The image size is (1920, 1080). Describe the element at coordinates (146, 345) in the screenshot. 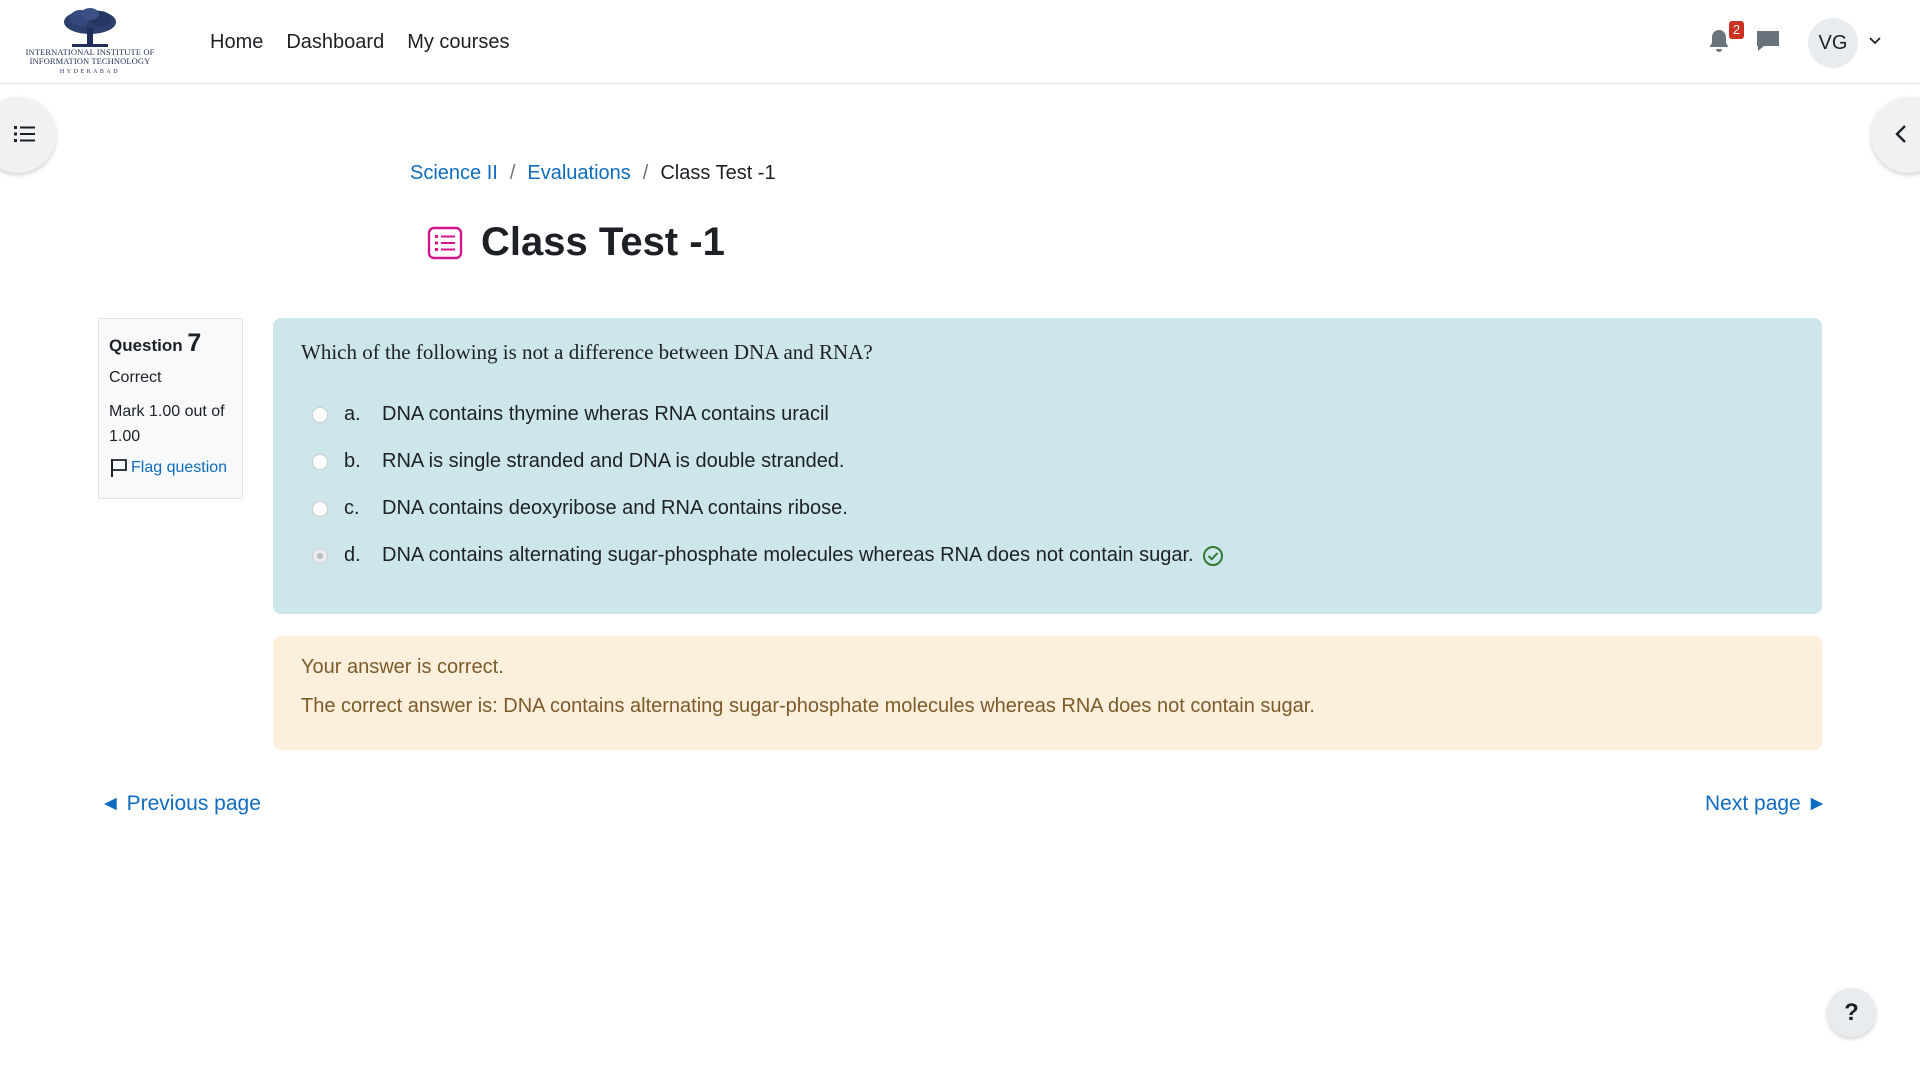

I see `question-label: Question` at that location.